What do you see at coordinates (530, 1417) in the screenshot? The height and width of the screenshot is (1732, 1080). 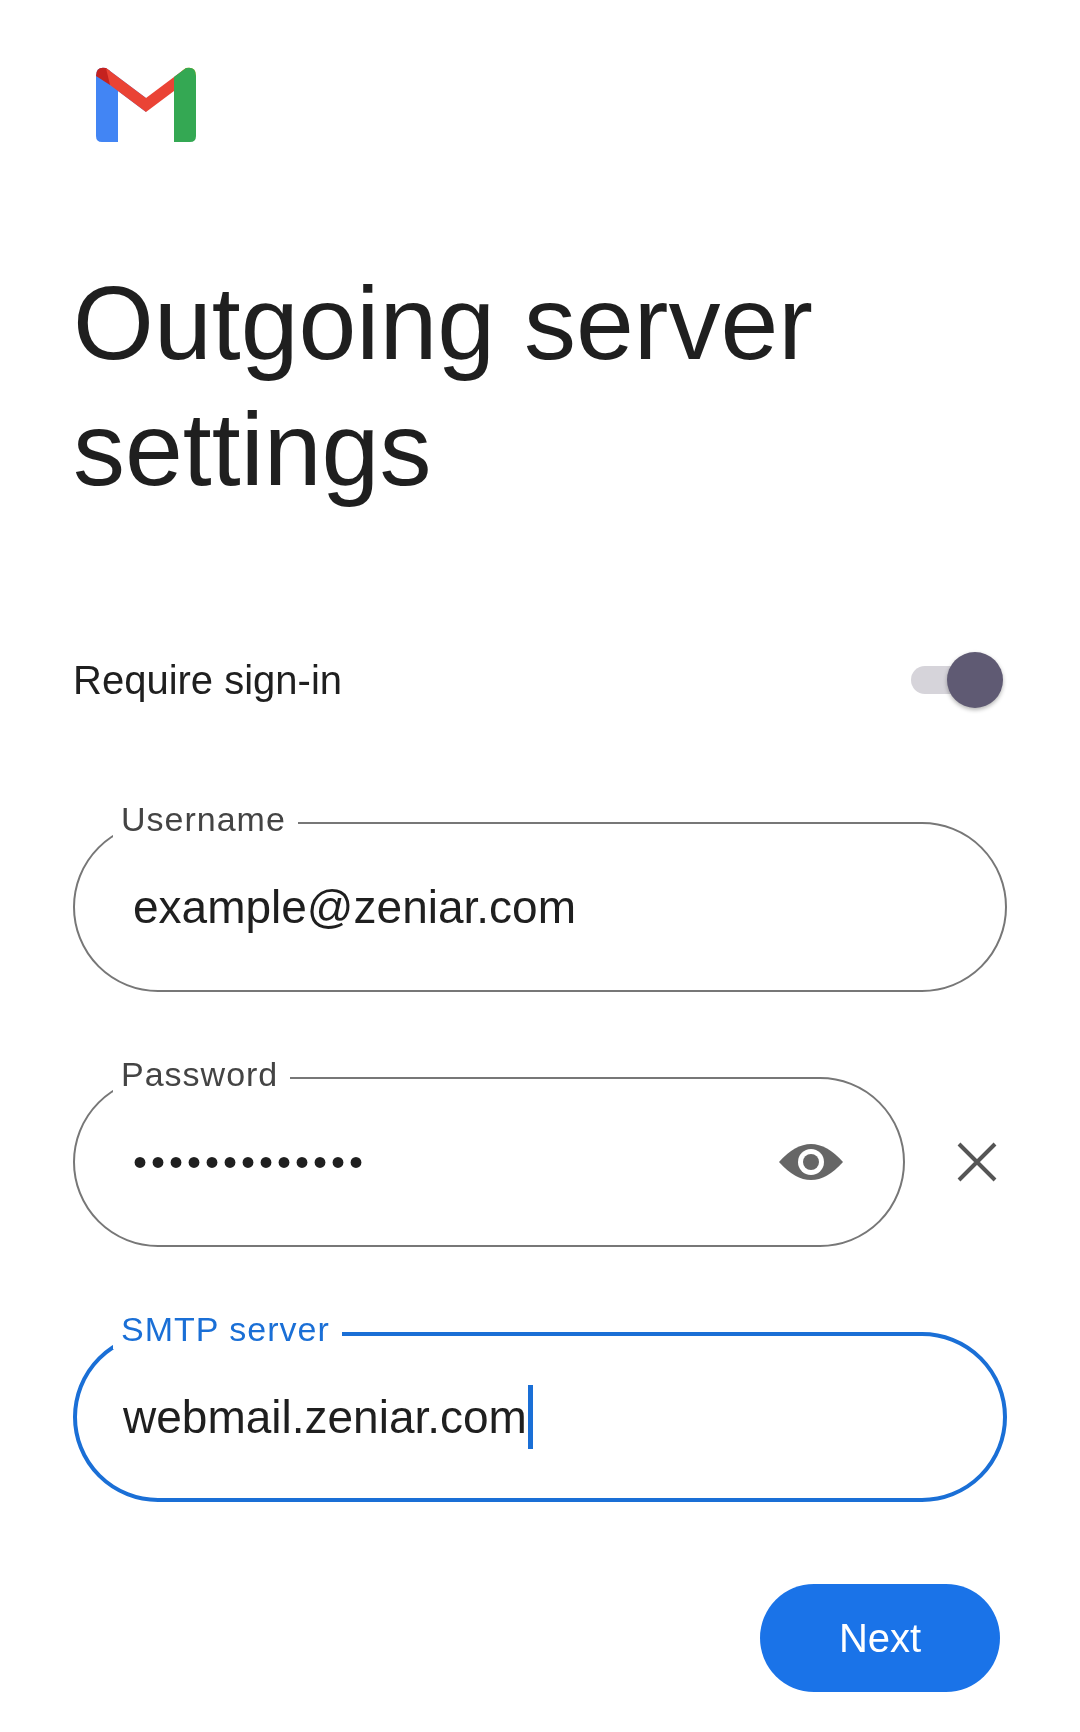 I see `text-cursor` at bounding box center [530, 1417].